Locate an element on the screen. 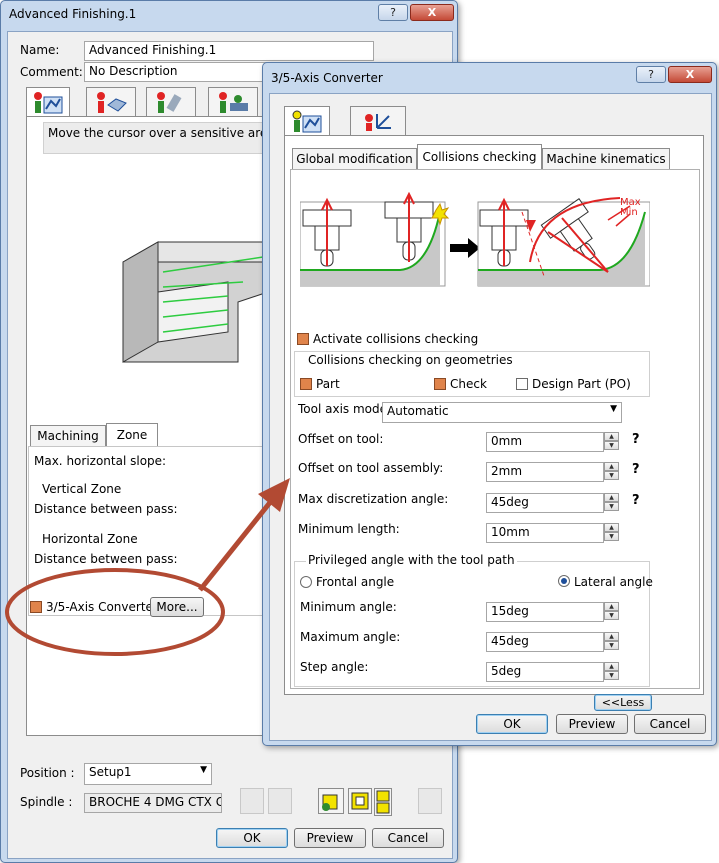 Image resolution: width=719 pixels, height=863 pixels. name-field: Advanced Finishing.1 is located at coordinates (229, 51).